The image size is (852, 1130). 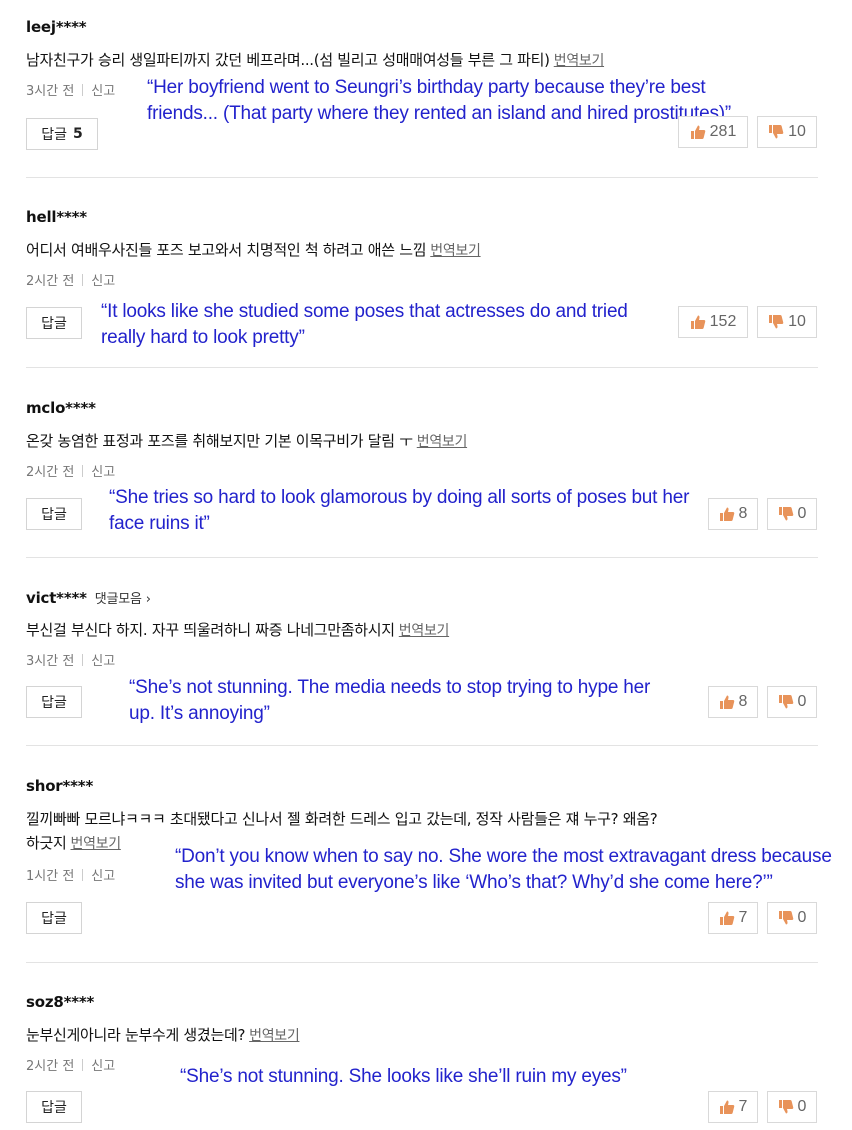 I want to click on comment-text: 온갖 농염한 표정과 포즈를 취해보지만 기본 이목구비가 달림 ㅜ 번역보기, so click(x=246, y=441).